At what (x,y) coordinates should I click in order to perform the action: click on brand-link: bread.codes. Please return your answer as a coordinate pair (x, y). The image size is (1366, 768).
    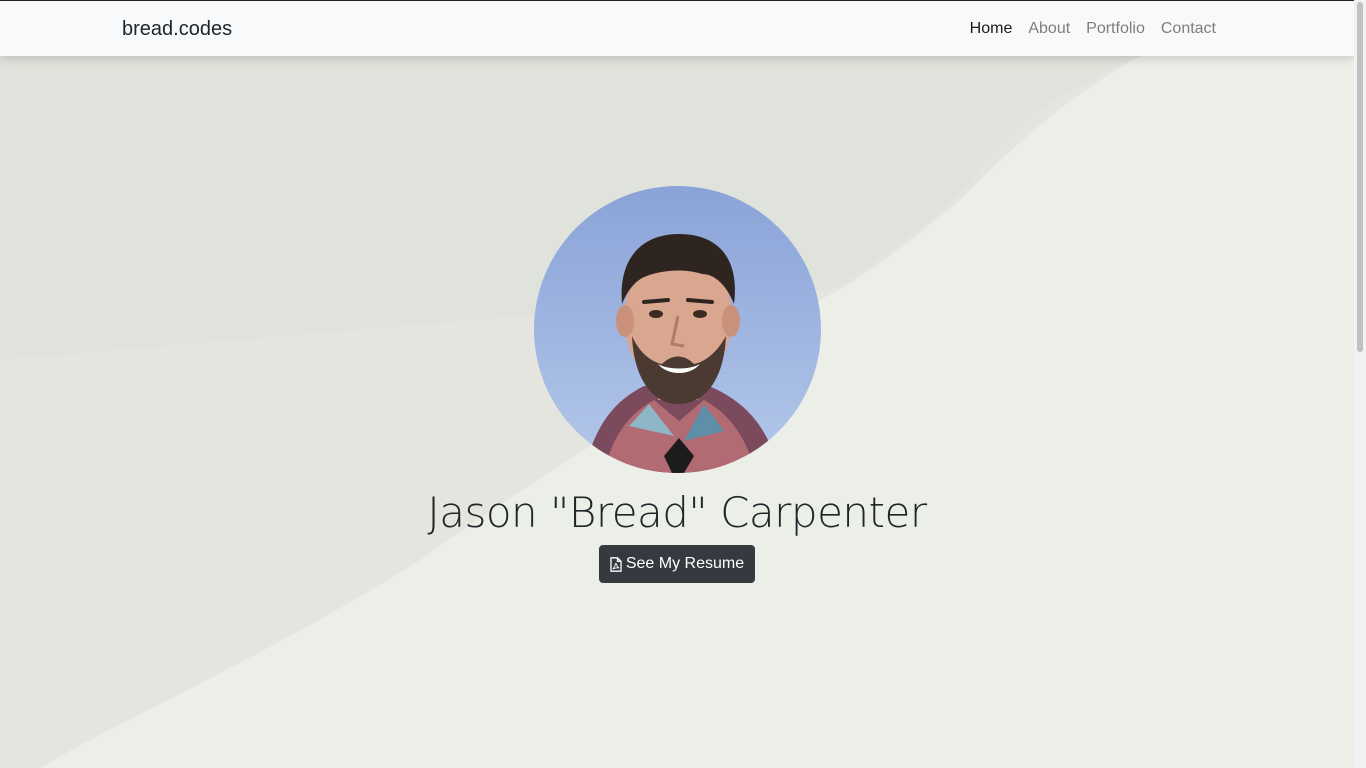
    Looking at the image, I should click on (177, 29).